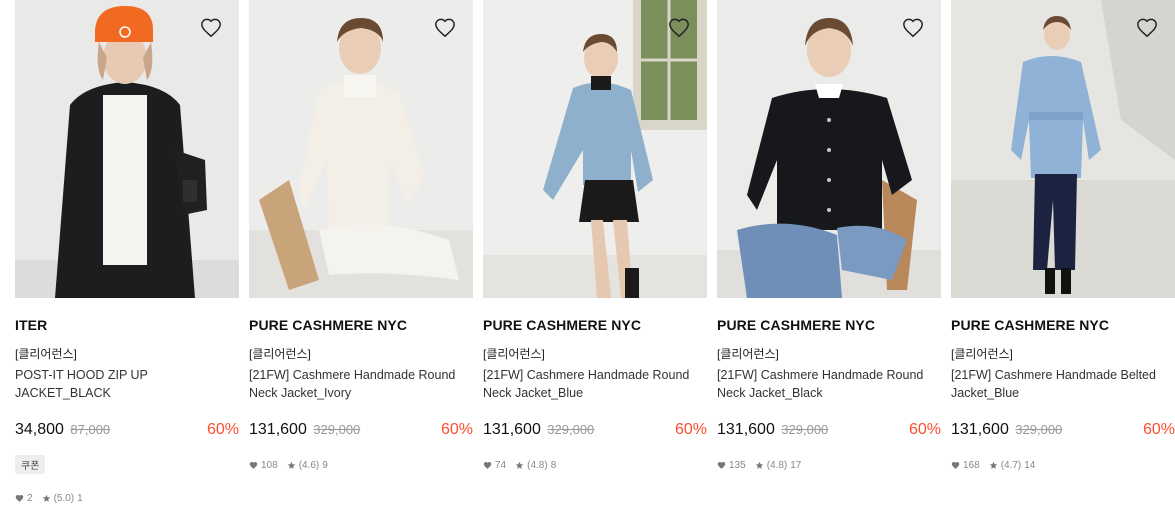 This screenshot has height=520, width=1175. Describe the element at coordinates (127, 384) in the screenshot. I see `product-name: POST-IT HOOD ZIP UP JACKET_BLACK` at that location.